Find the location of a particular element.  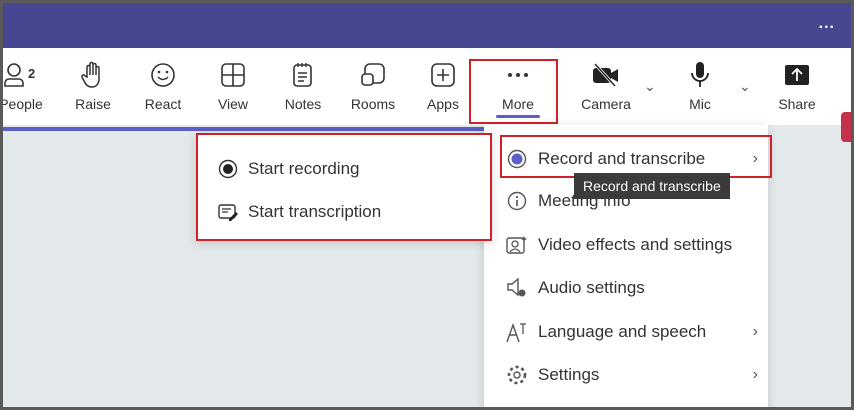

toolbar-accent-line is located at coordinates (245, 129).